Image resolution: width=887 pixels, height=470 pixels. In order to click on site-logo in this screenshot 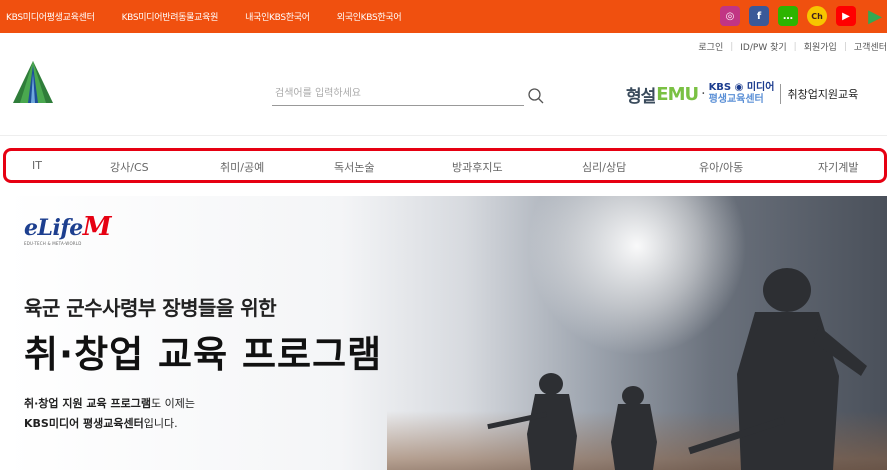, I will do `click(33, 83)`.